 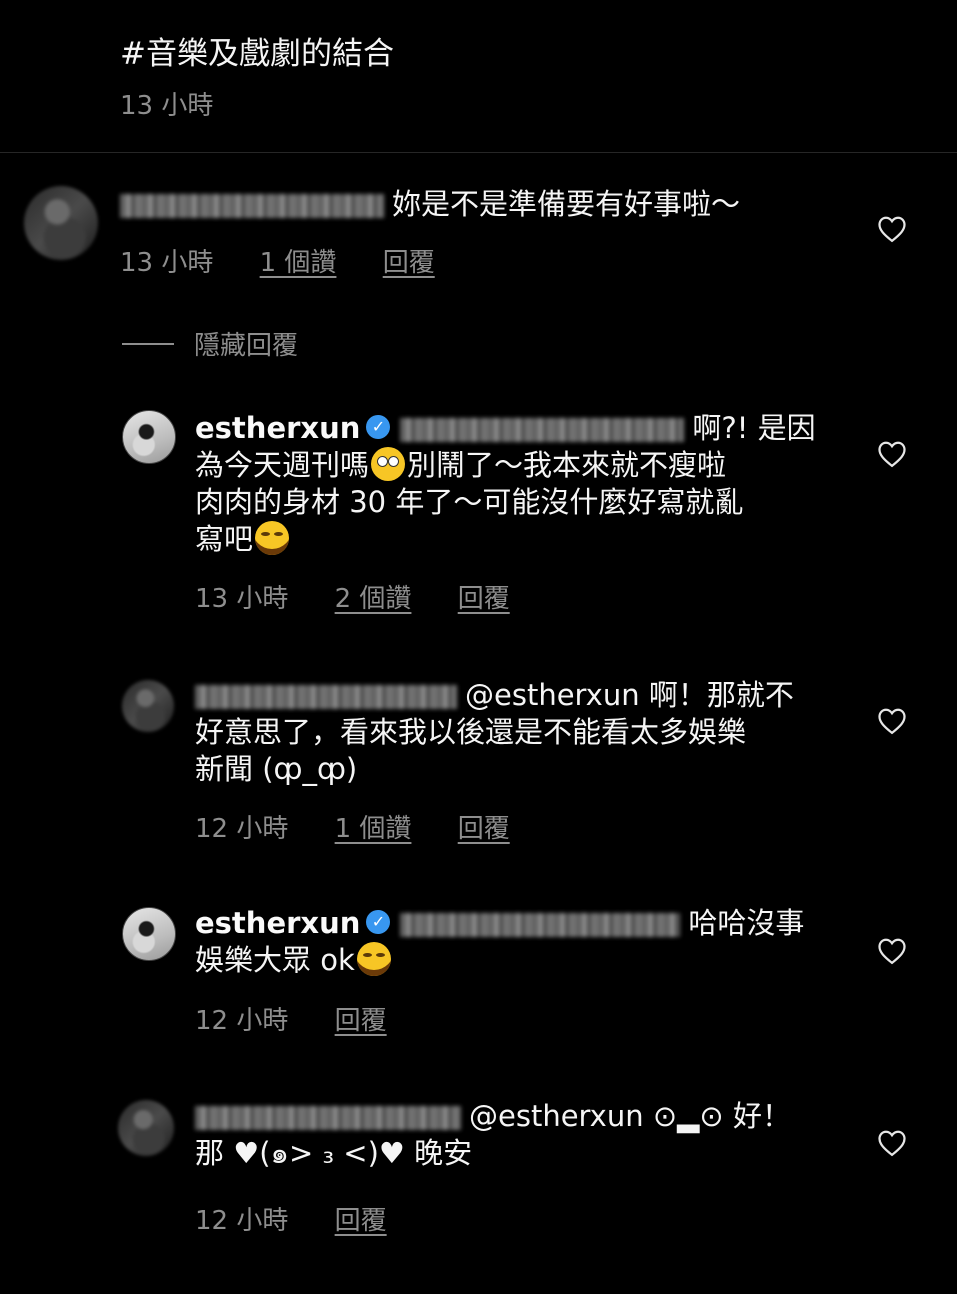 I want to click on comment-text-line3: 新聞 (ȹ_ȹ), so click(x=276, y=769).